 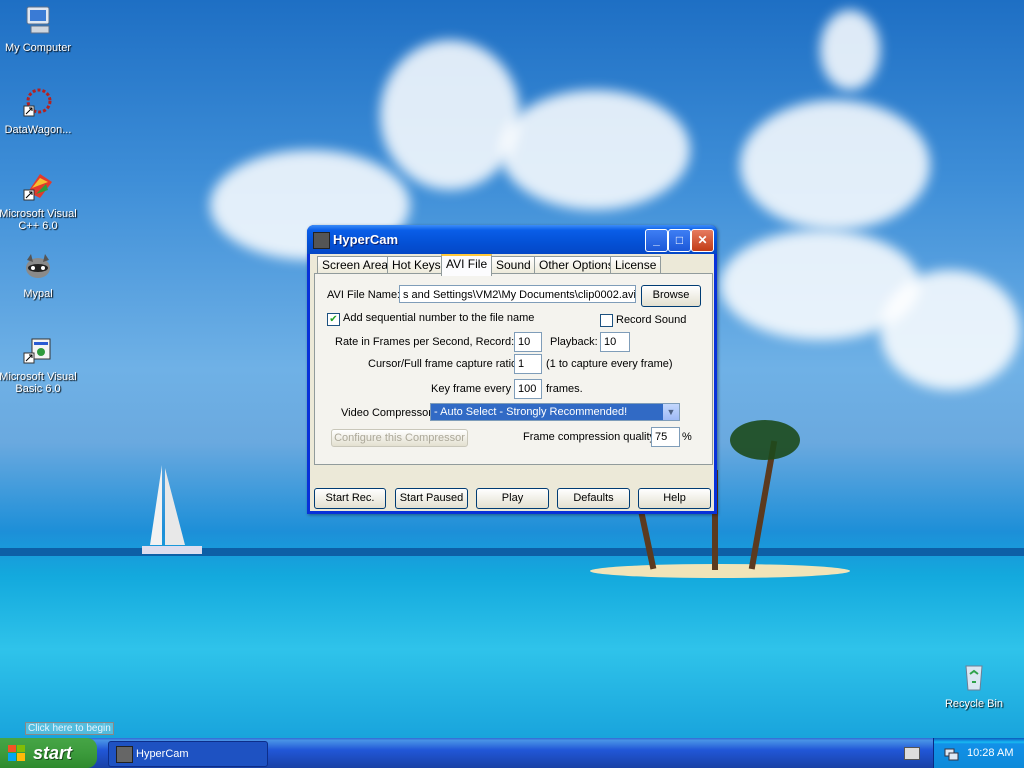 I want to click on window-title: HyperCam, so click(x=366, y=239).